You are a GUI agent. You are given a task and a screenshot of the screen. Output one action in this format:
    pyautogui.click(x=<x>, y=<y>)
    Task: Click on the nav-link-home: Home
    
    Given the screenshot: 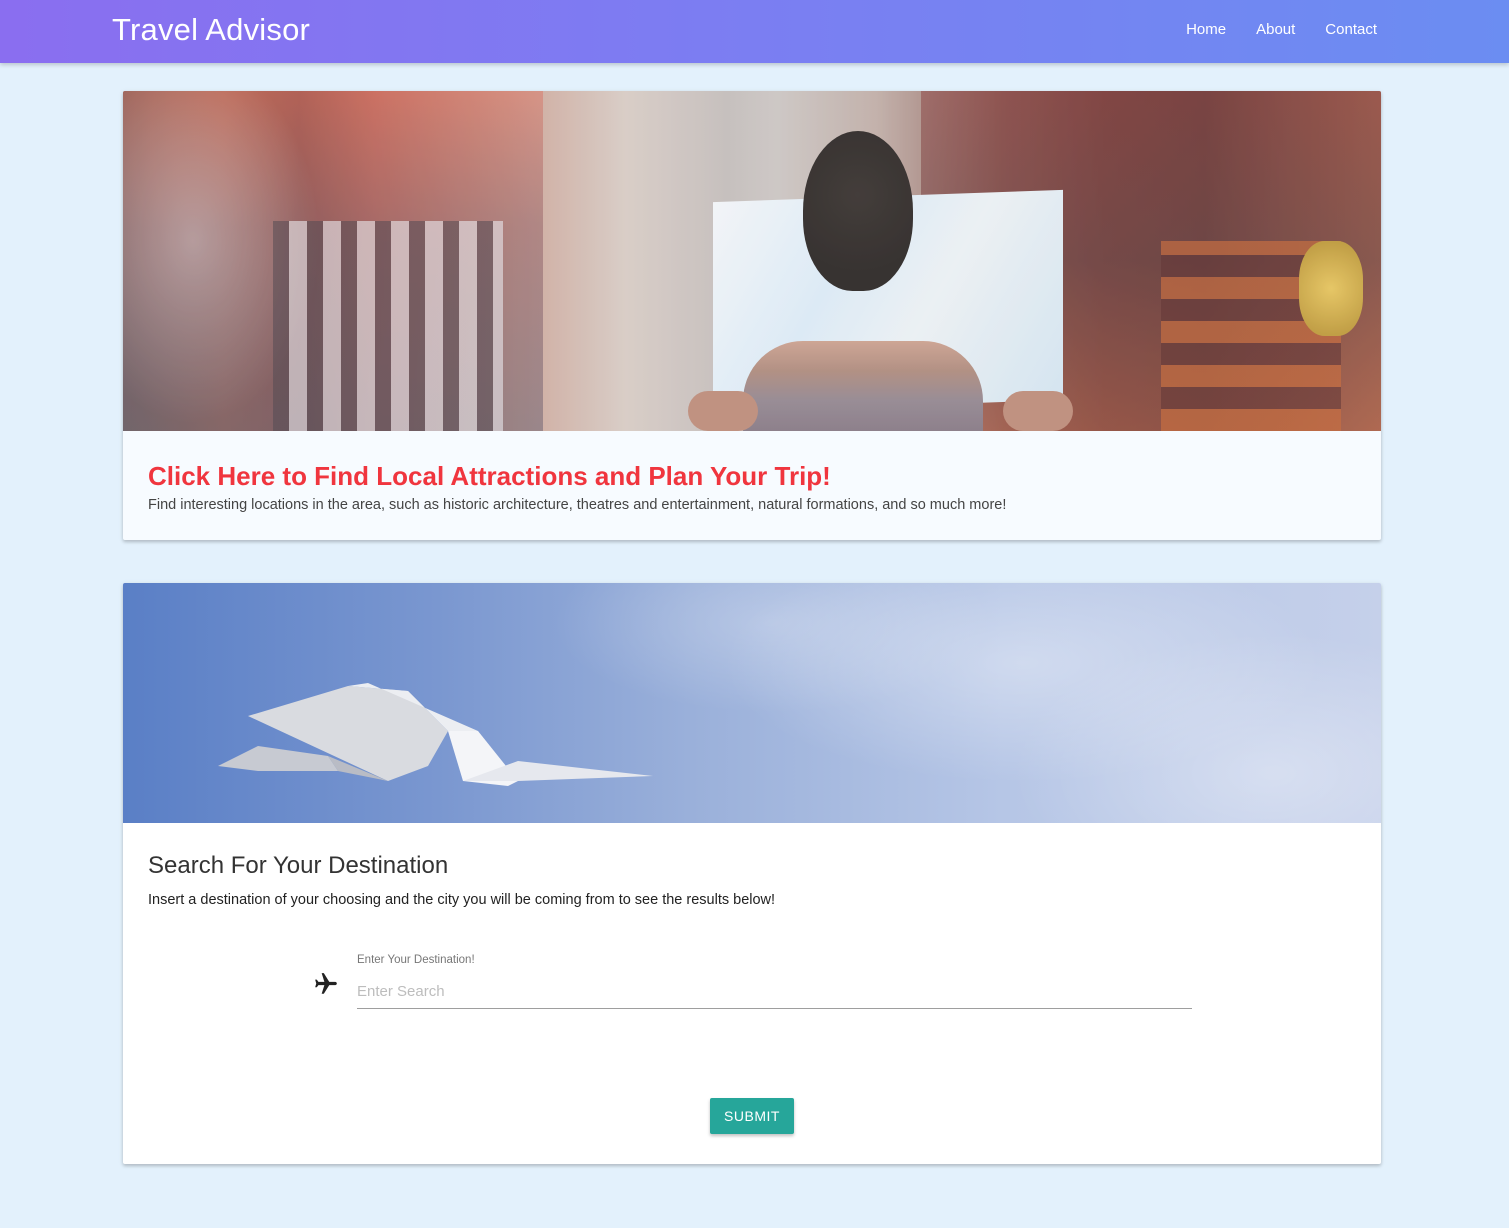 What is the action you would take?
    pyautogui.click(x=1206, y=29)
    